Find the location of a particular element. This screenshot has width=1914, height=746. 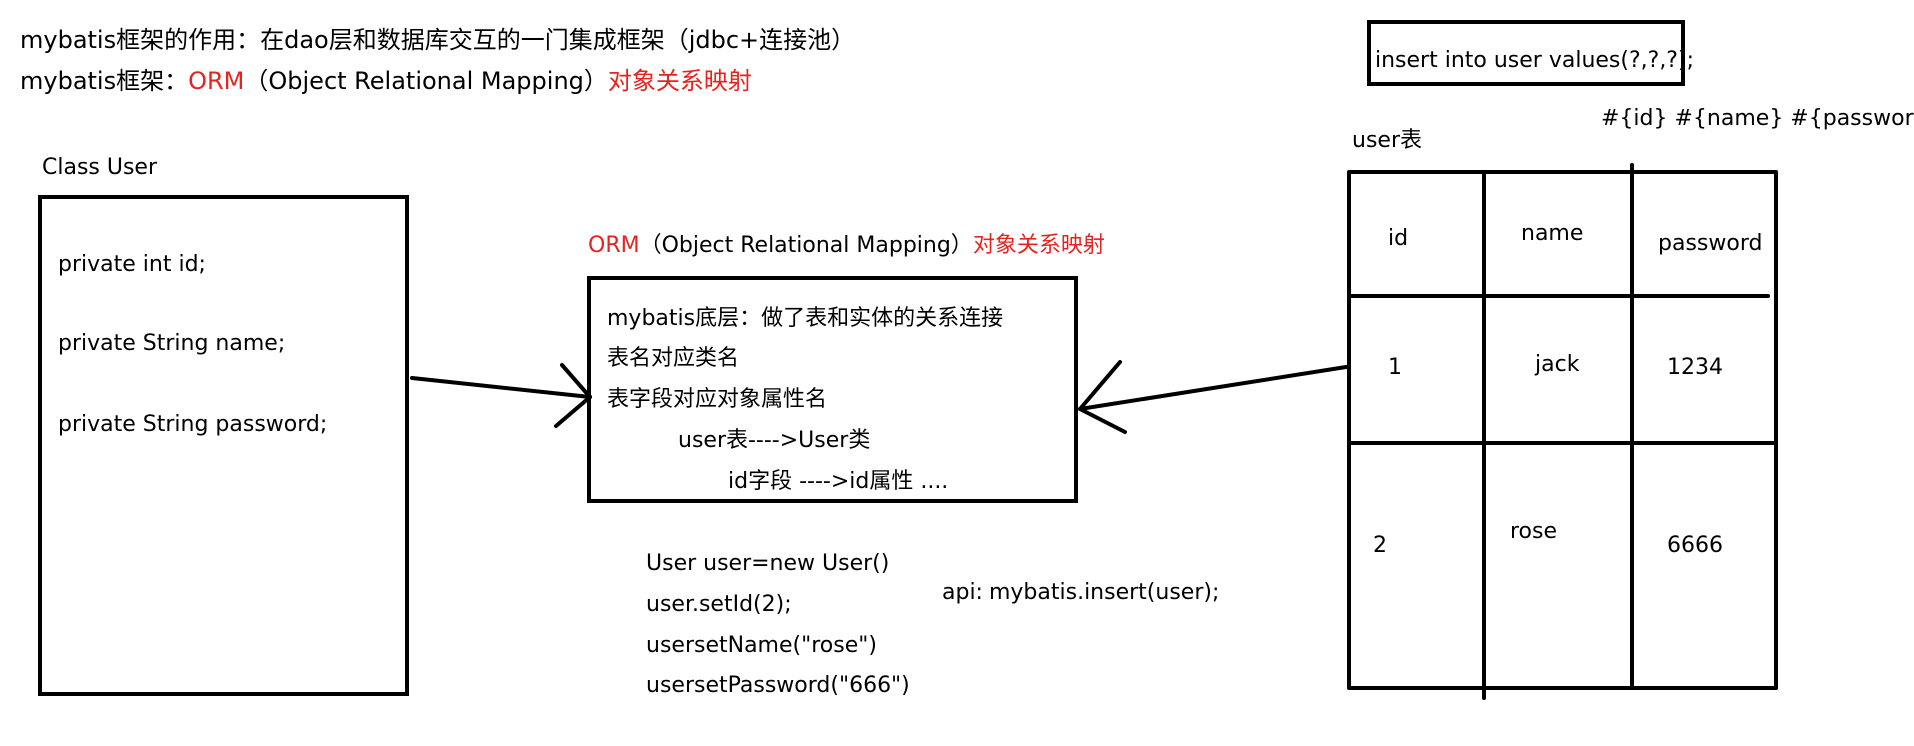

intro-line-2-prefix: mybatis框架： is located at coordinates (104, 81).